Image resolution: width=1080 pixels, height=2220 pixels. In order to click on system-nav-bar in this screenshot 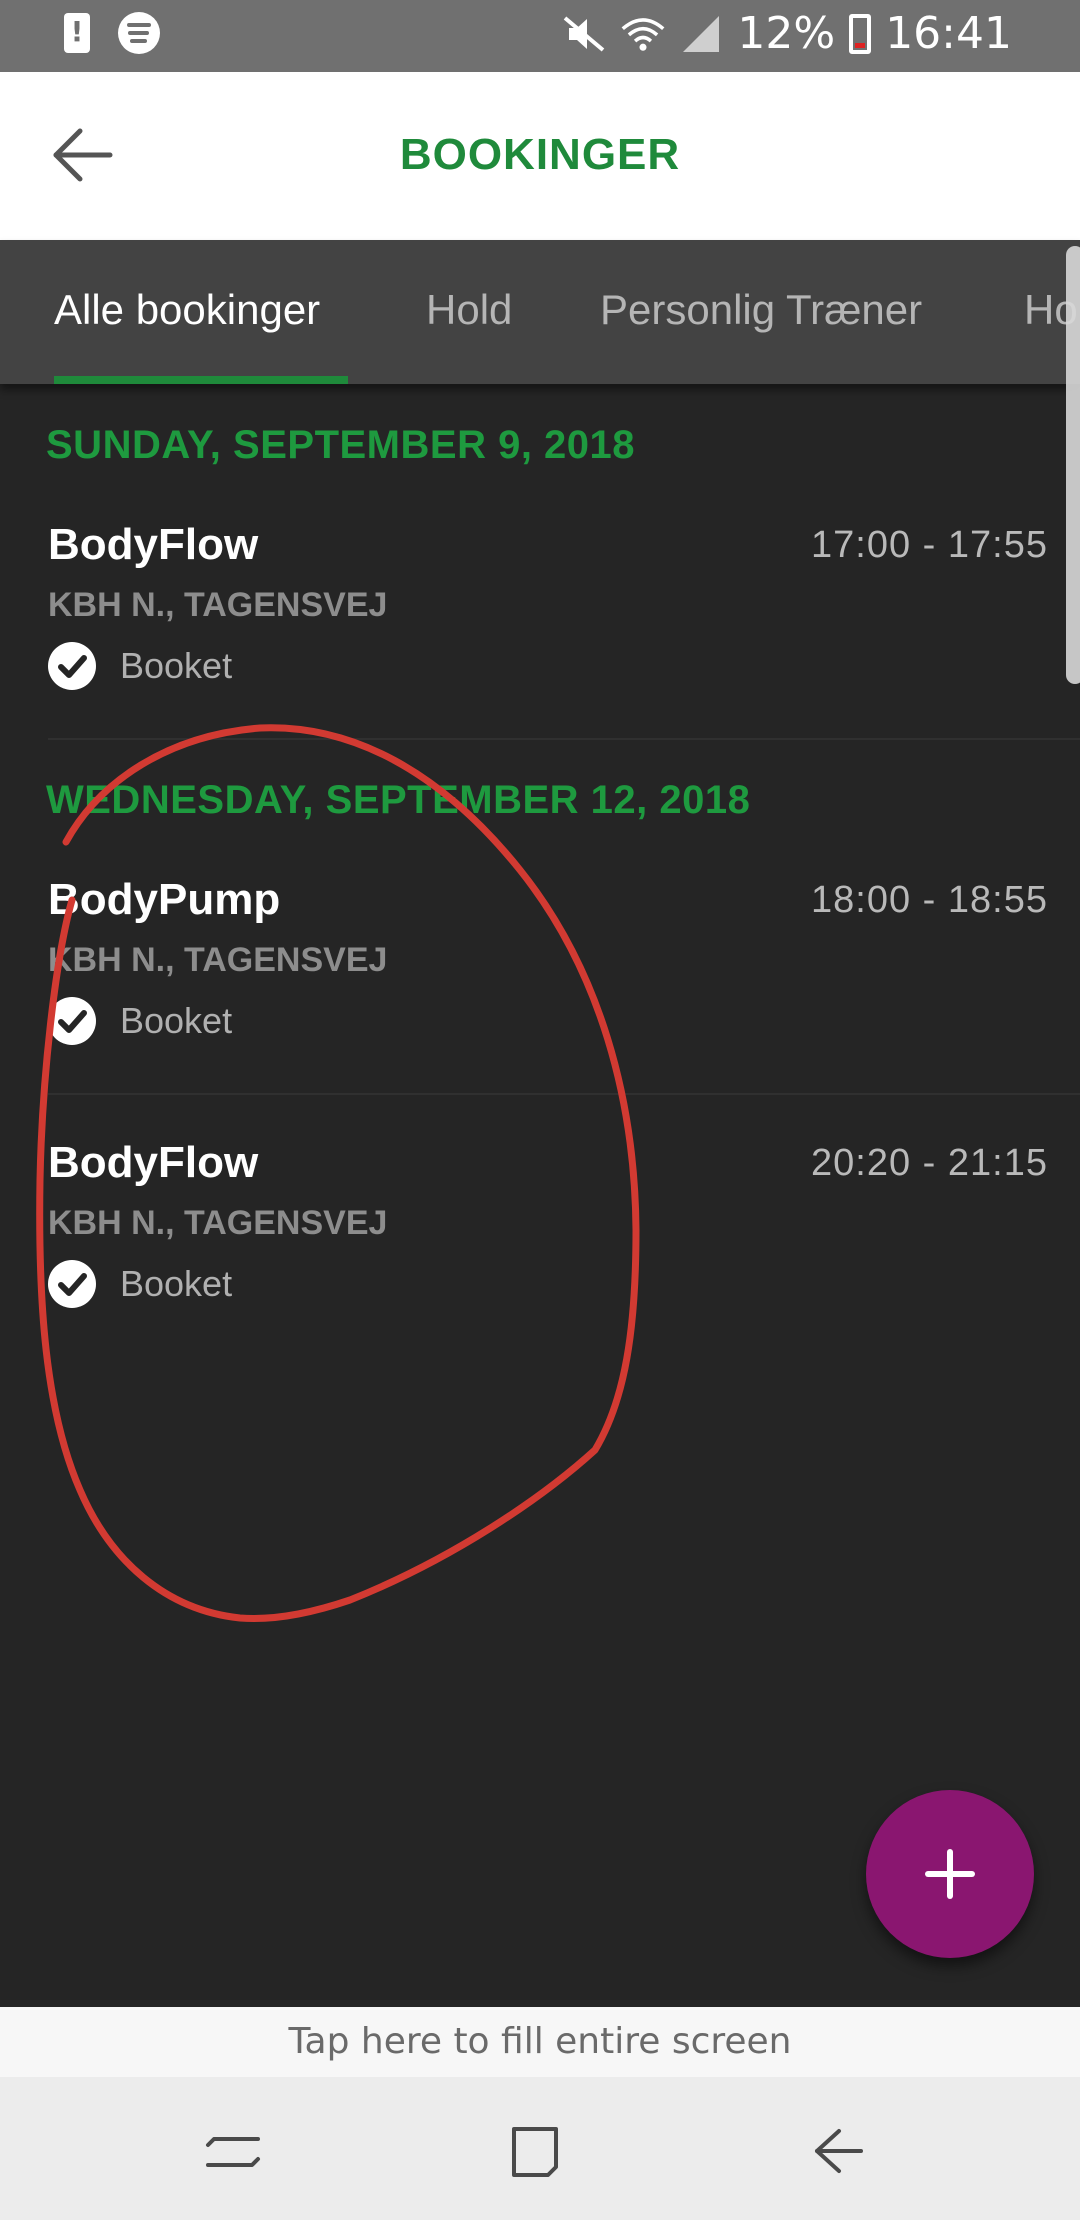, I will do `click(540, 2148)`.